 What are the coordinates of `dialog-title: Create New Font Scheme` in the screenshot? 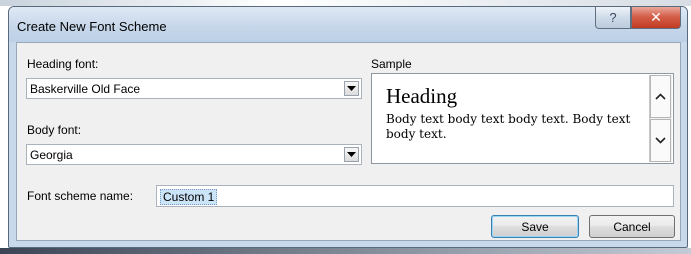 It's located at (92, 26).